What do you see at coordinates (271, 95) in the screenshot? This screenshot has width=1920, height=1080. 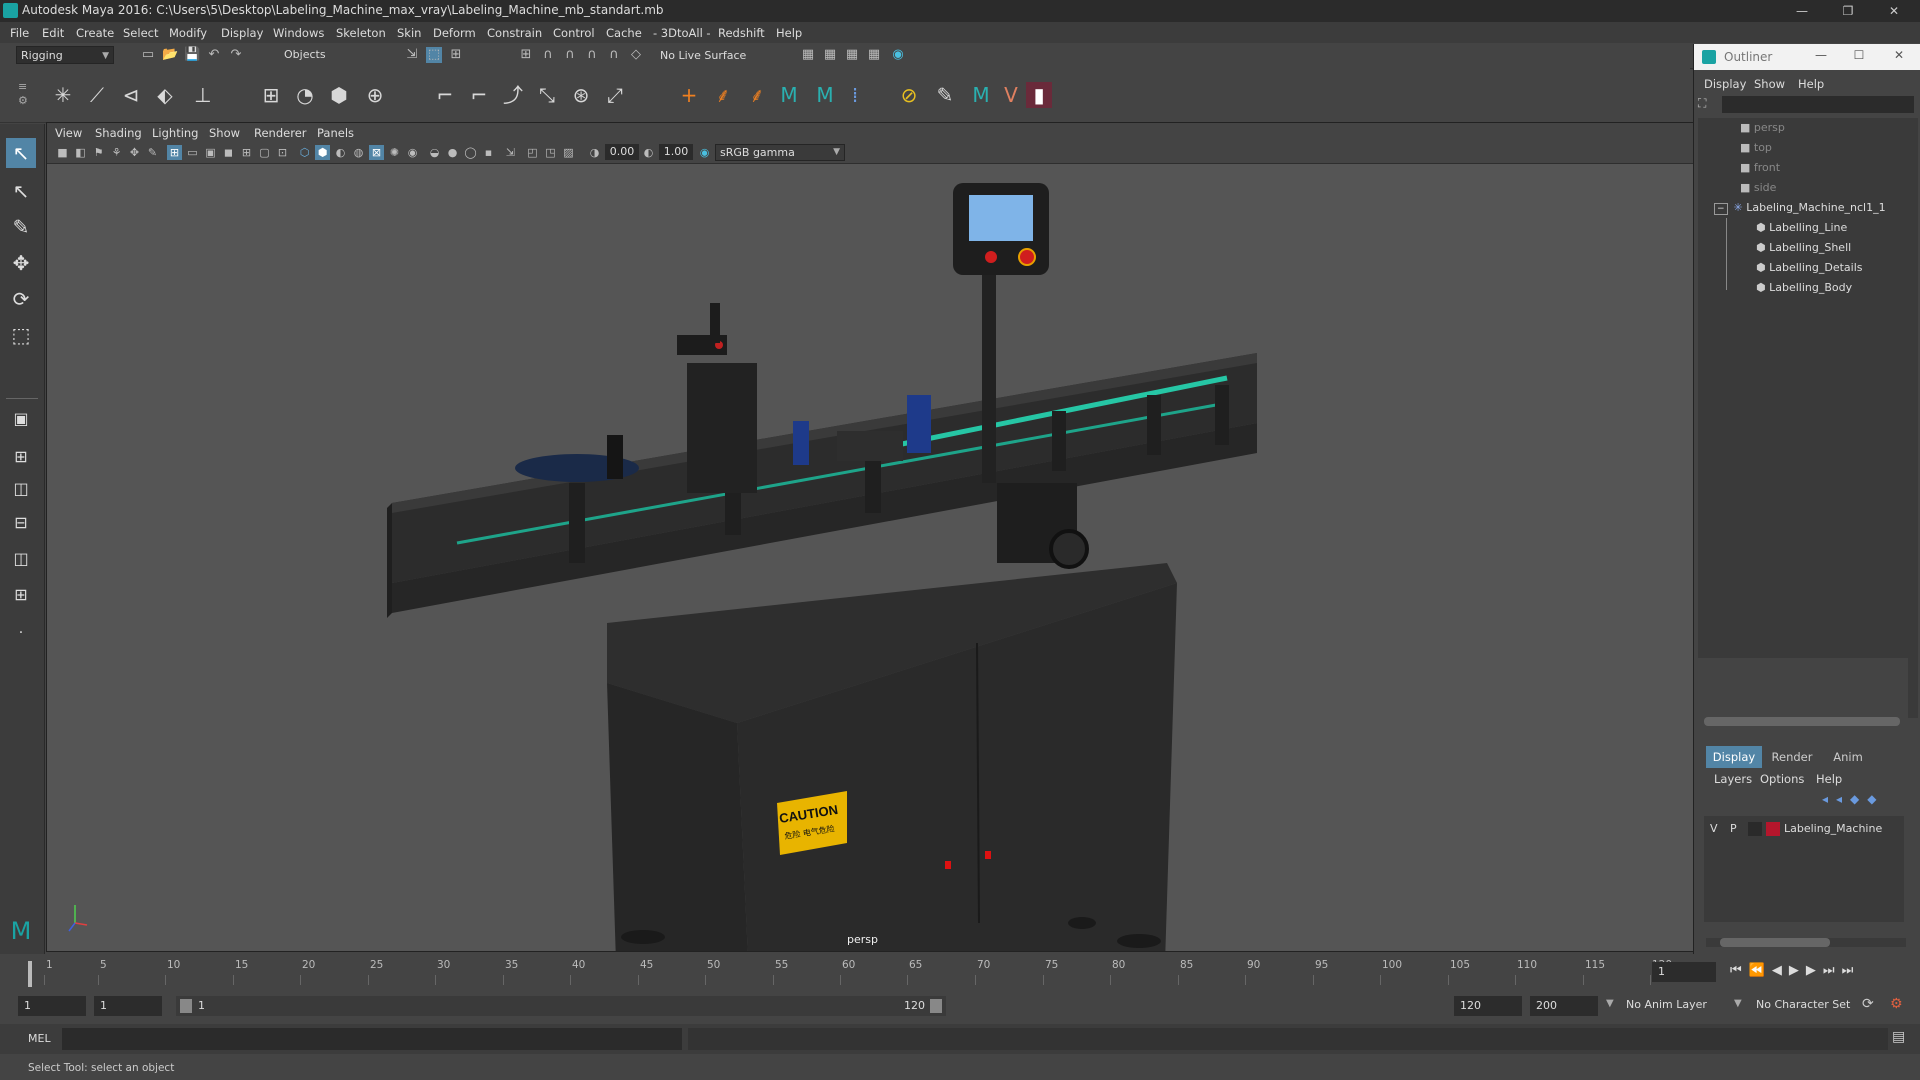 I see `cluster-icon: ⊞` at bounding box center [271, 95].